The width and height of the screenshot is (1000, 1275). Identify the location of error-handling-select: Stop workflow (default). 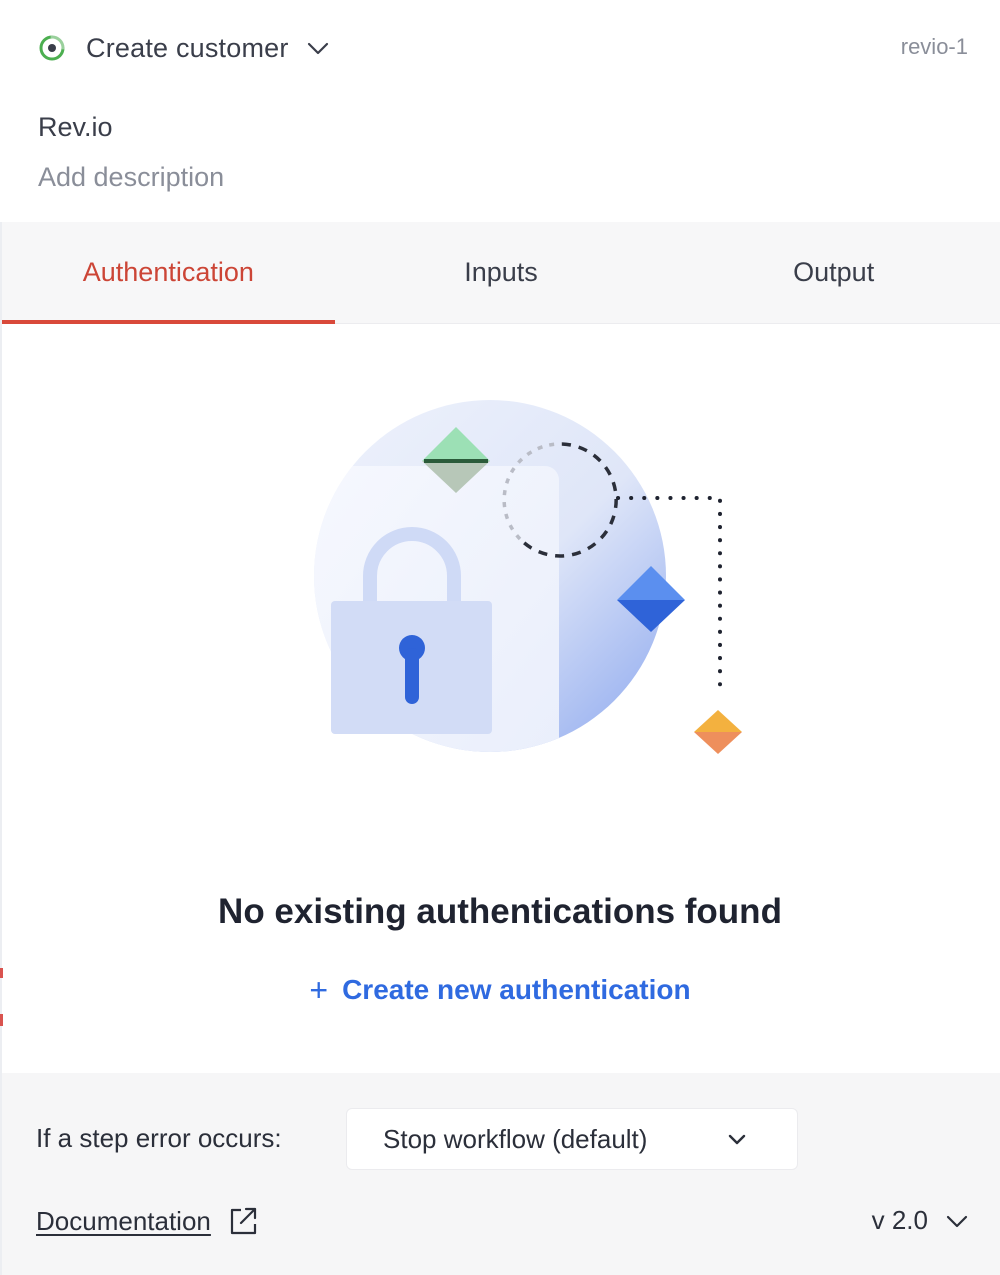
(572, 1139).